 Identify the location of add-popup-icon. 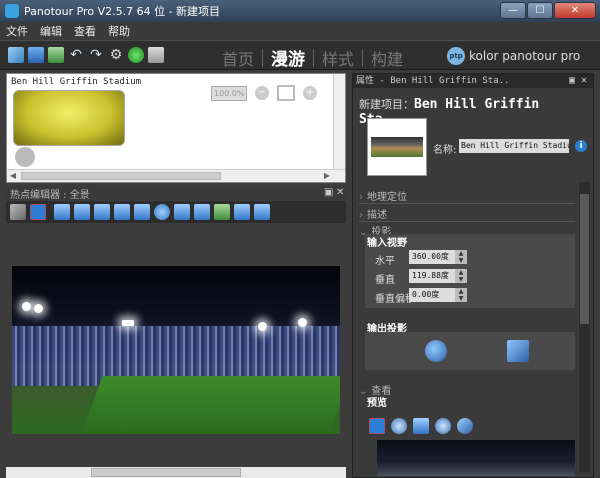
(262, 212).